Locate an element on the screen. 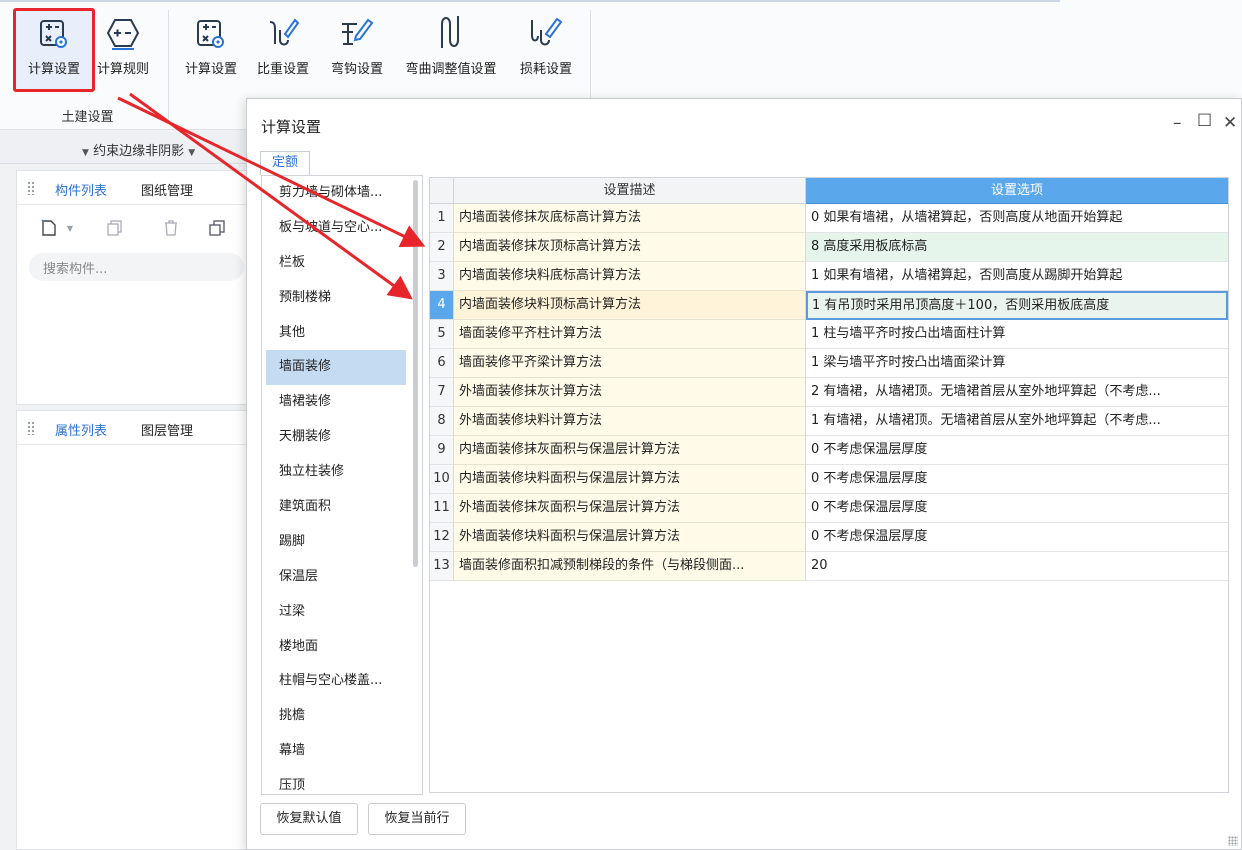 Image resolution: width=1242 pixels, height=850 pixels. table-row: 9 内墙面装修抹灰面积与保温层计算方法 0 不考虑保温层厚度 is located at coordinates (829, 450).